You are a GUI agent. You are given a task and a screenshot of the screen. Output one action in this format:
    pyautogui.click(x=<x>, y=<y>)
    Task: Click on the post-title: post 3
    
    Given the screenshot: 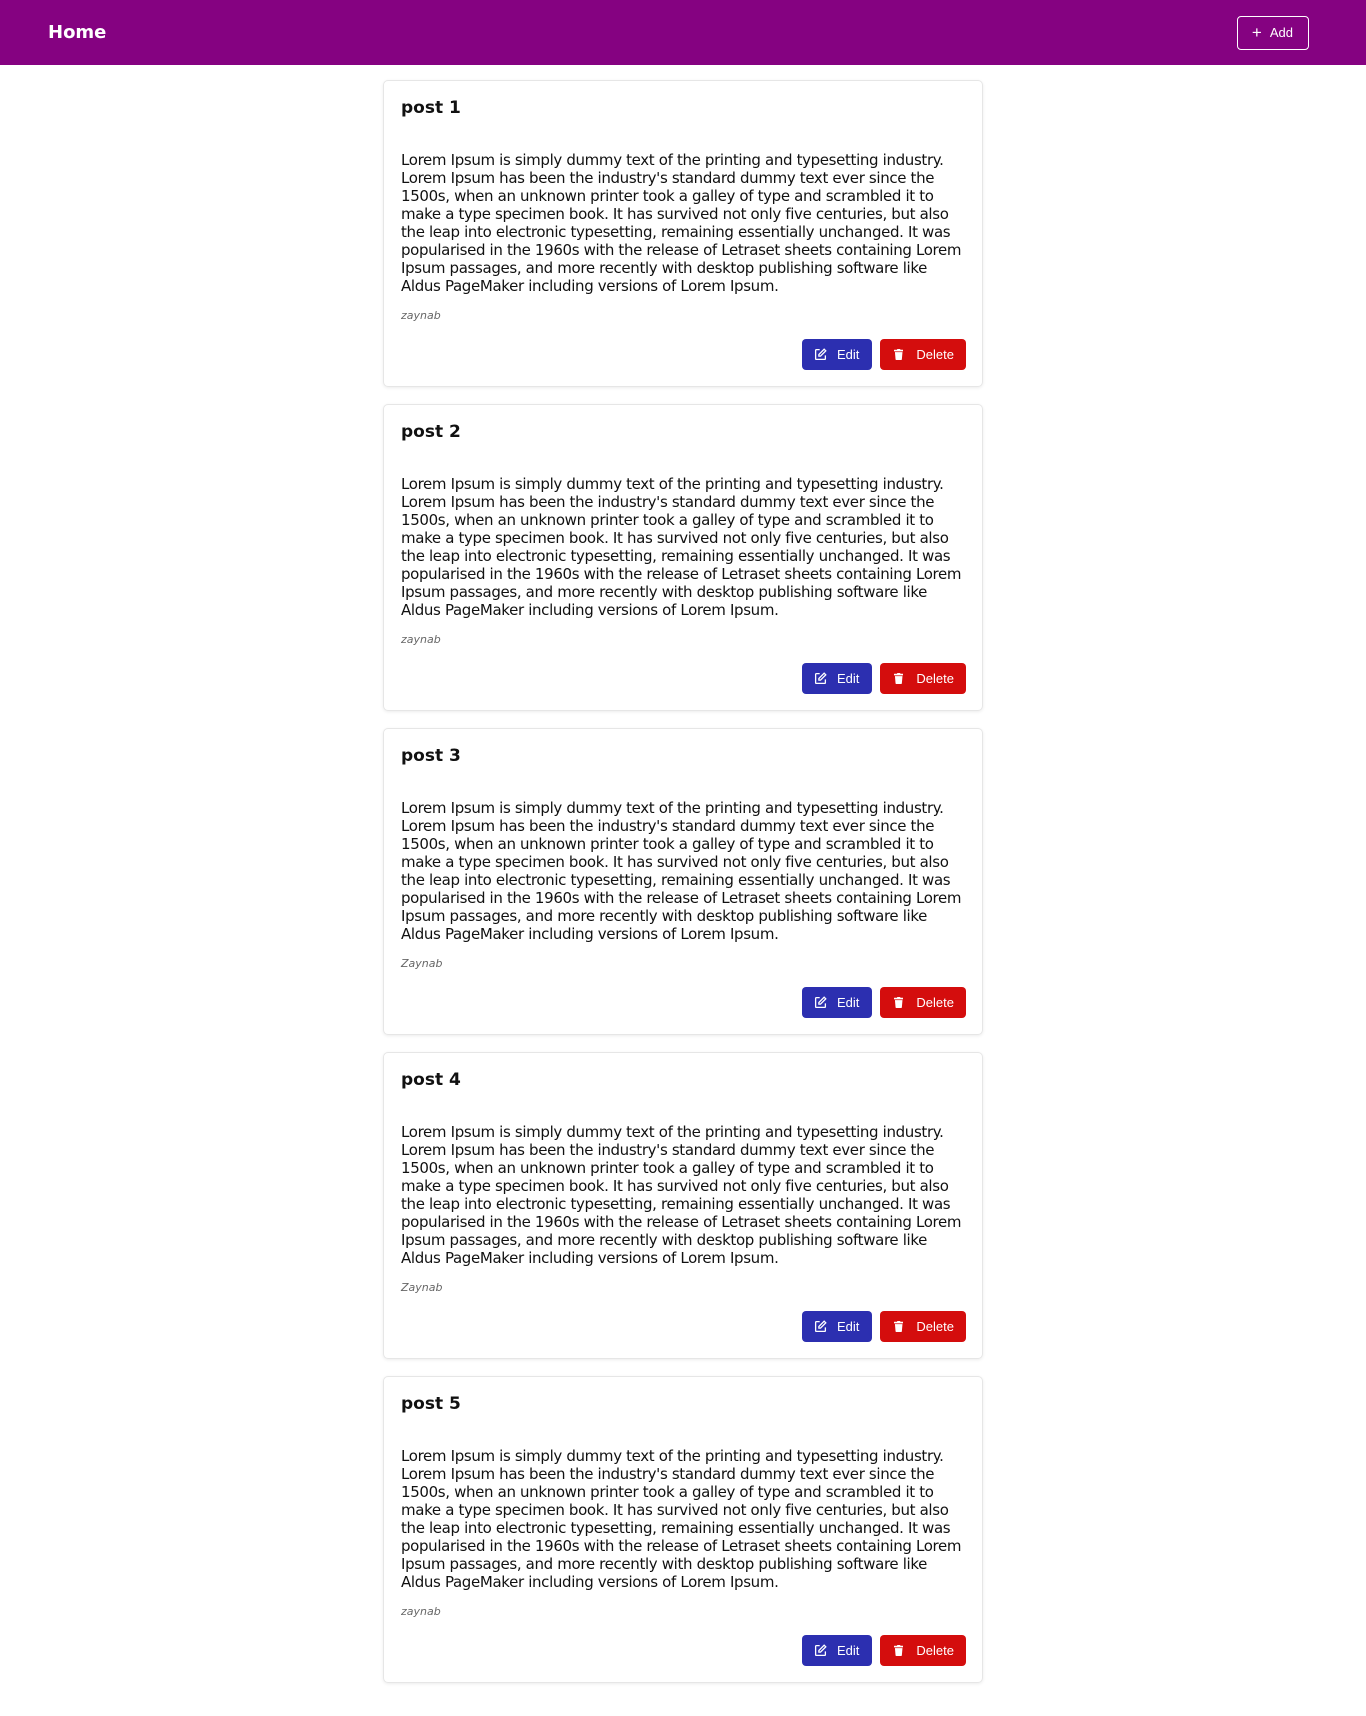 What is the action you would take?
    pyautogui.click(x=431, y=756)
    